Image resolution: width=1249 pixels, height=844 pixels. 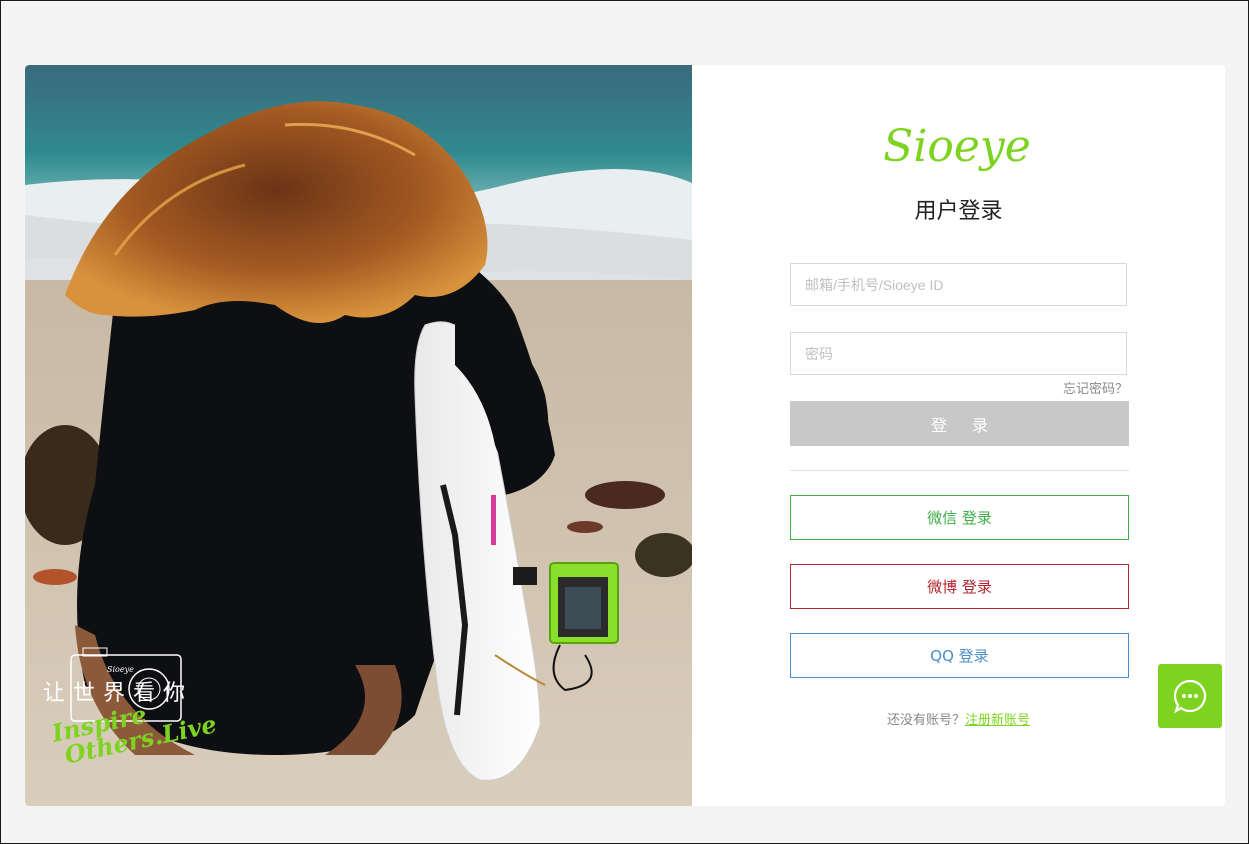 What do you see at coordinates (925, 720) in the screenshot?
I see `register-prompt: 还没有账号？` at bounding box center [925, 720].